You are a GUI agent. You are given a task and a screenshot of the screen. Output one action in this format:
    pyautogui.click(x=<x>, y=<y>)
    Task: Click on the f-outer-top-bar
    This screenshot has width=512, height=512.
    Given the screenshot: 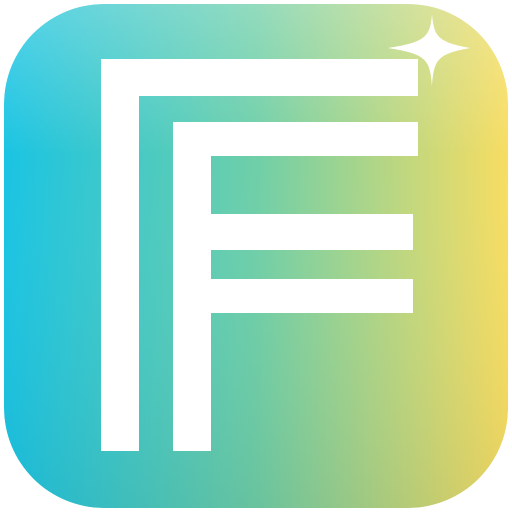 What is the action you would take?
    pyautogui.click(x=259, y=77)
    